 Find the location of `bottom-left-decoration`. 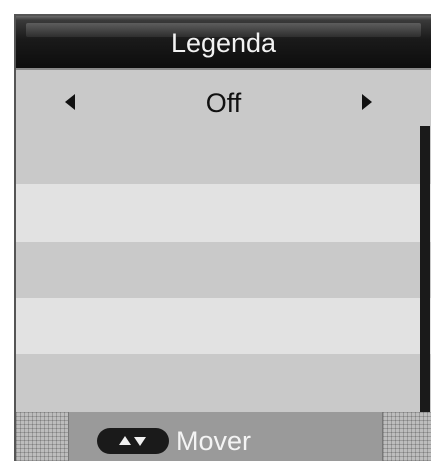

bottom-left-decoration is located at coordinates (42, 436).